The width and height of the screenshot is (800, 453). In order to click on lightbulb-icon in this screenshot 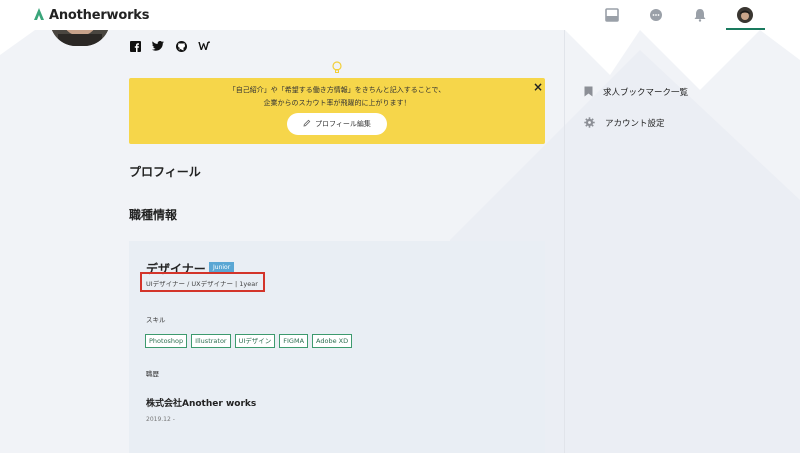, I will do `click(337, 69)`.